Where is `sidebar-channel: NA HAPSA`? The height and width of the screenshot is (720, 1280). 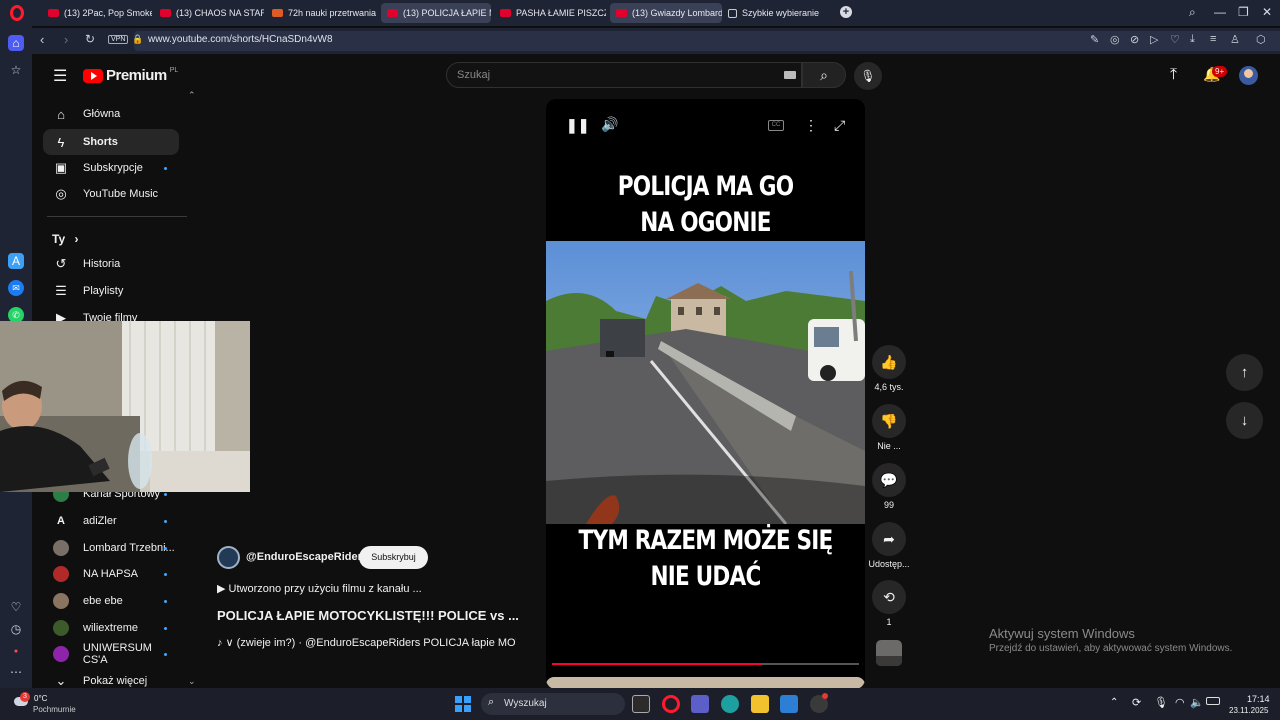 sidebar-channel: NA HAPSA is located at coordinates (111, 574).